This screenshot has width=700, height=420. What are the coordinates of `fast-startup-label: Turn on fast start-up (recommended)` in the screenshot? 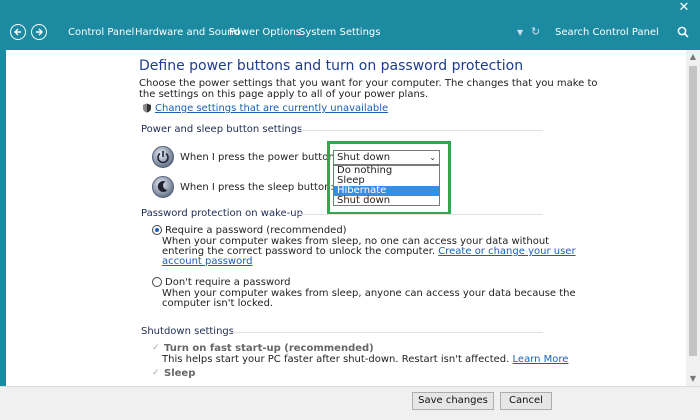 It's located at (269, 348).